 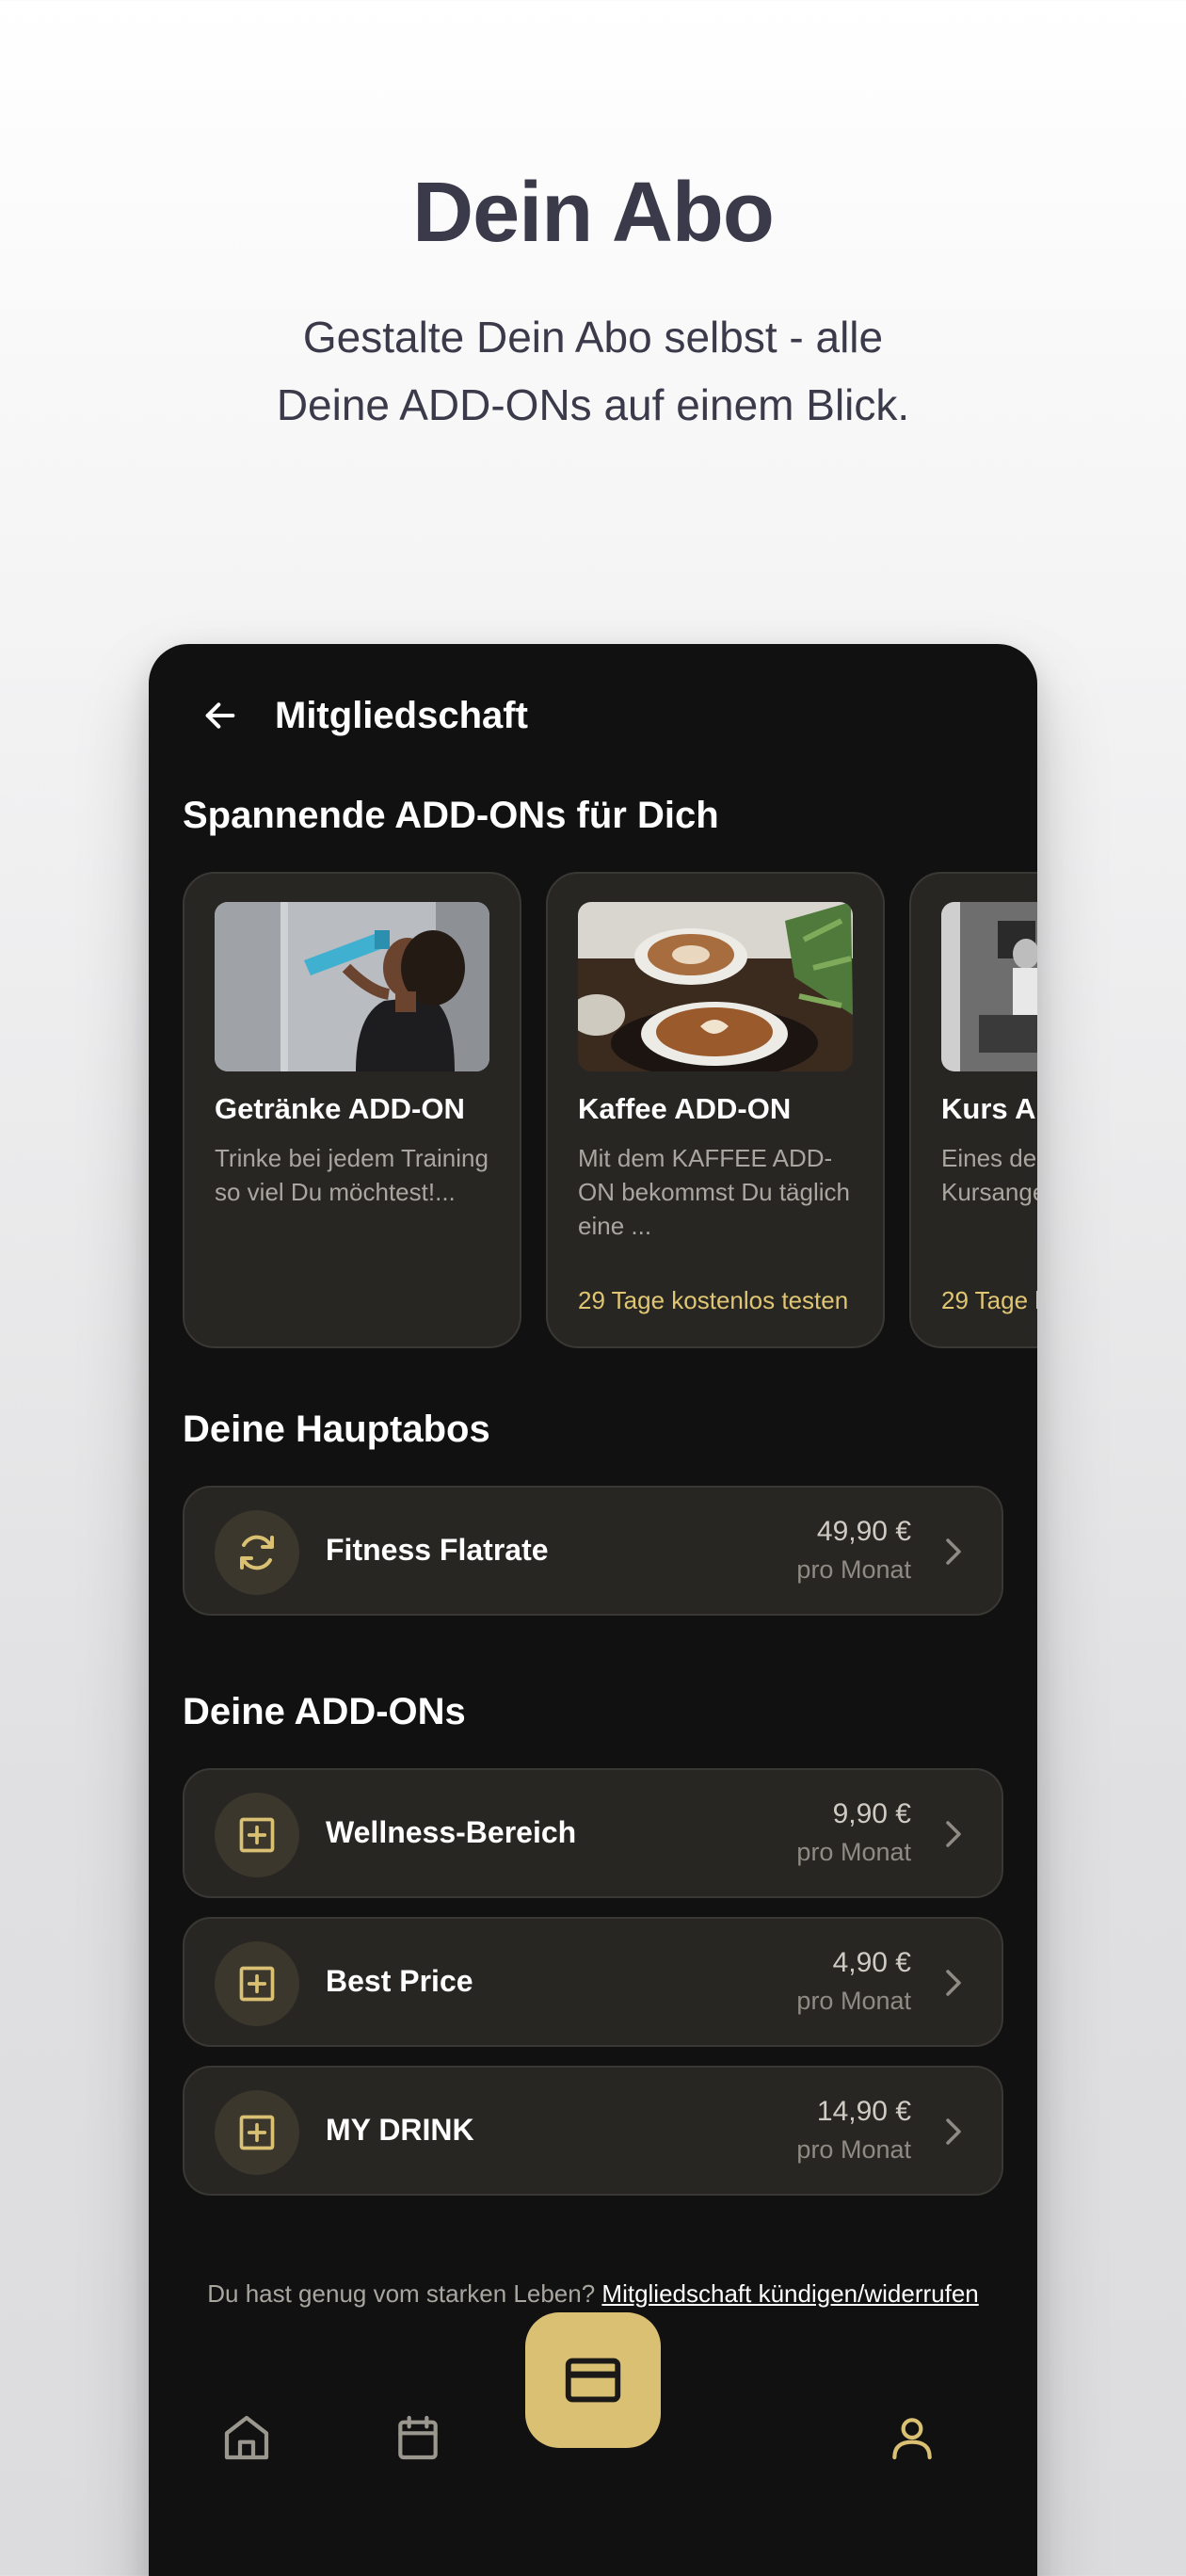 What do you see at coordinates (593, 715) in the screenshot?
I see `top-bar: Mitgliedschaft` at bounding box center [593, 715].